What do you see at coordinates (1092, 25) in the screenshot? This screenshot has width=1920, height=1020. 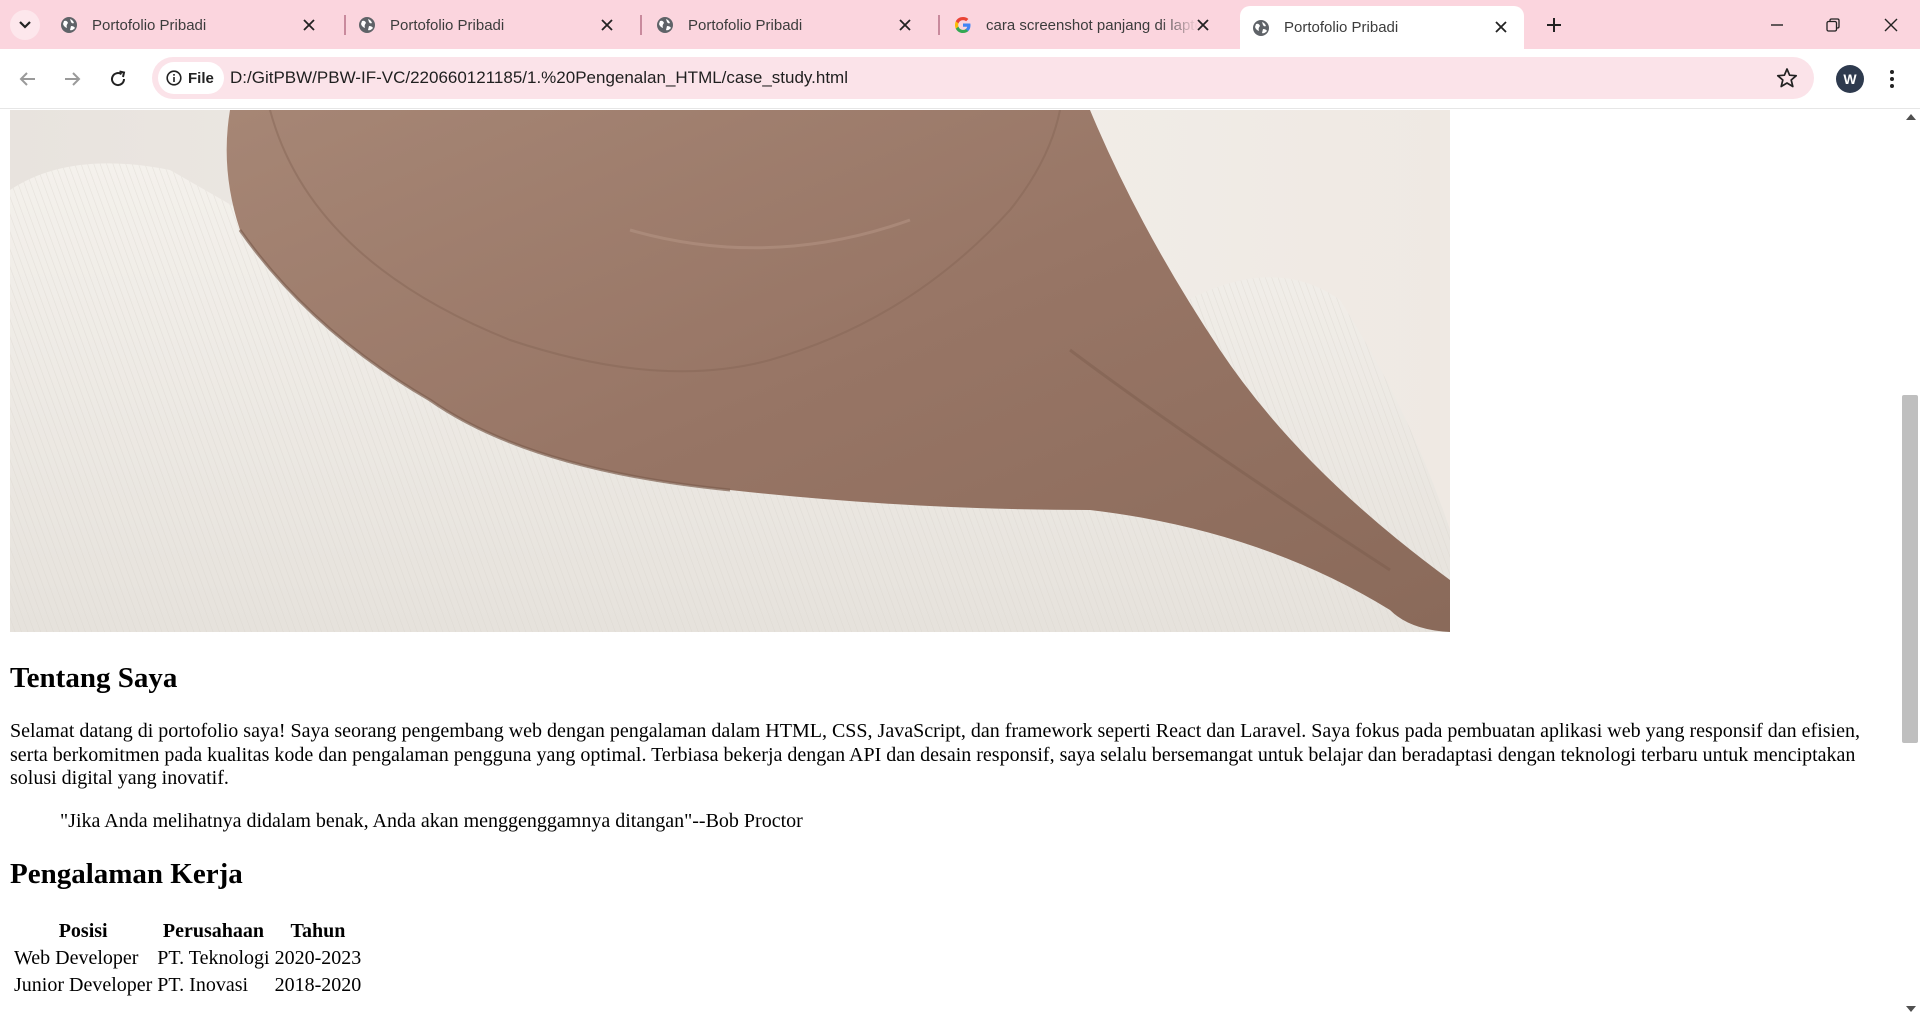 I see `tab-title: cara screenshot panjang di laptop` at bounding box center [1092, 25].